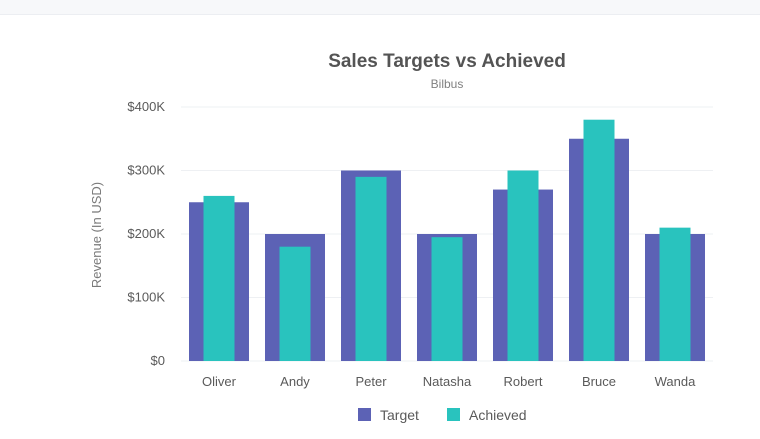  I want to click on x-tick-label: Oliver, so click(219, 381).